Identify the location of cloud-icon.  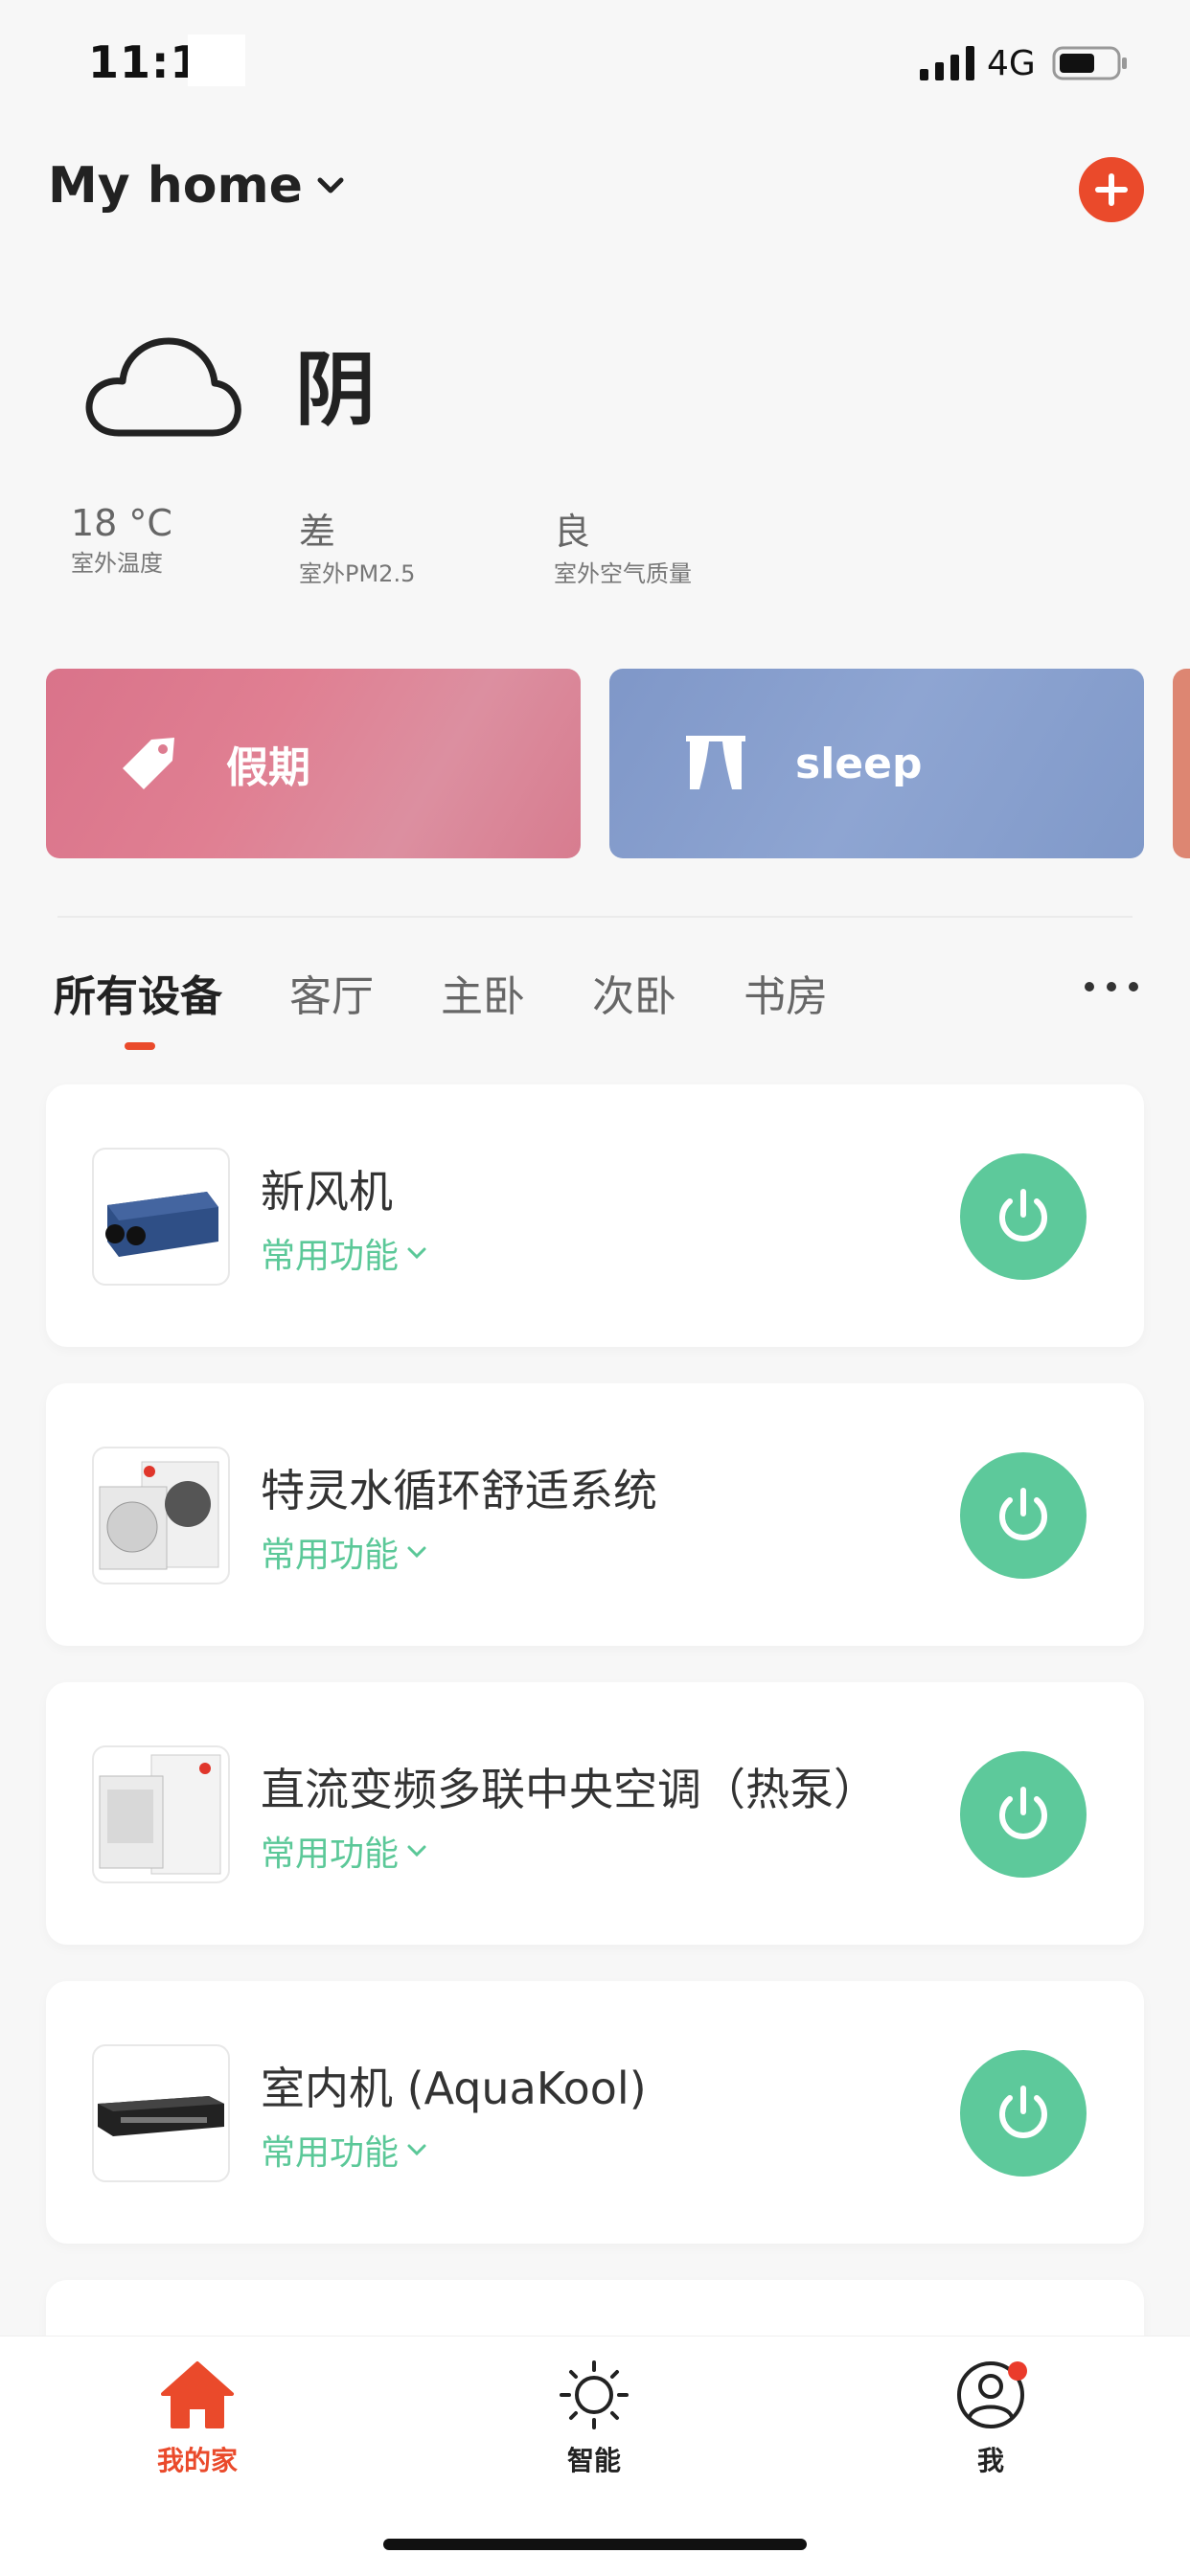
(163, 387).